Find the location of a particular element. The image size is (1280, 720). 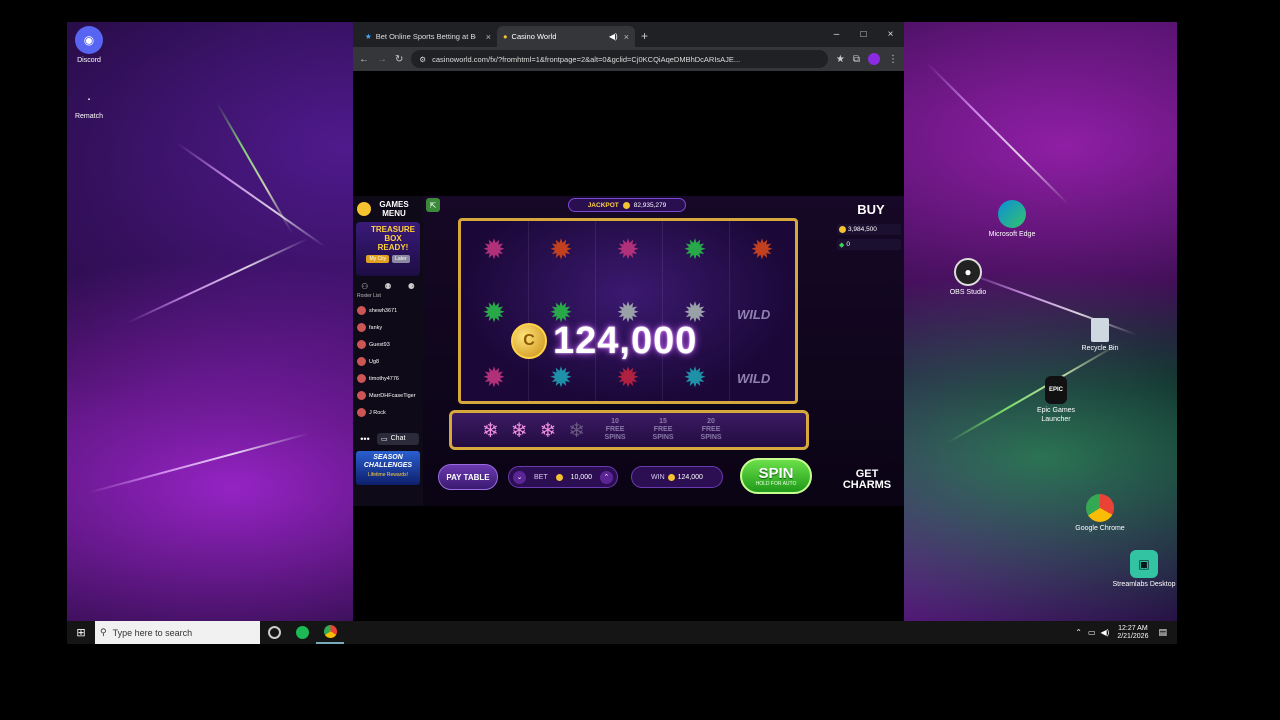

spotify-icon is located at coordinates (302, 632).